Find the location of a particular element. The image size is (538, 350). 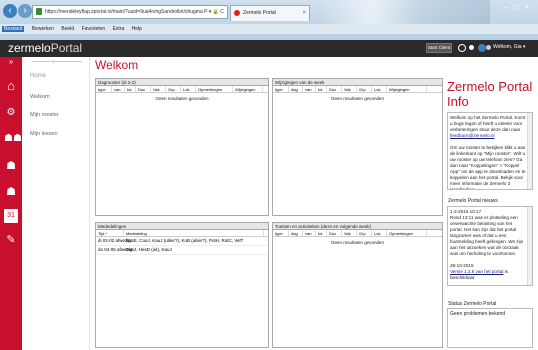

start-client-button: Start Client is located at coordinates (439, 48).